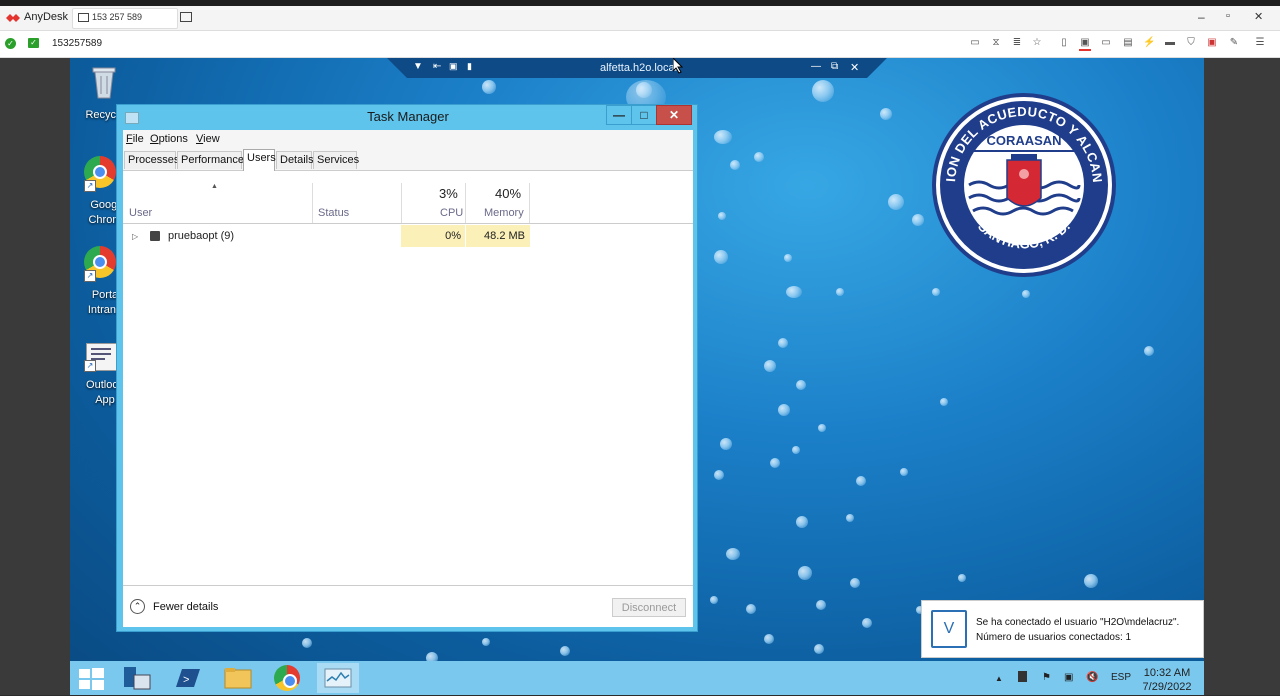 The width and height of the screenshot is (1280, 696). Describe the element at coordinates (996, 43) in the screenshot. I see `hourglass-icon: ⧖` at that location.